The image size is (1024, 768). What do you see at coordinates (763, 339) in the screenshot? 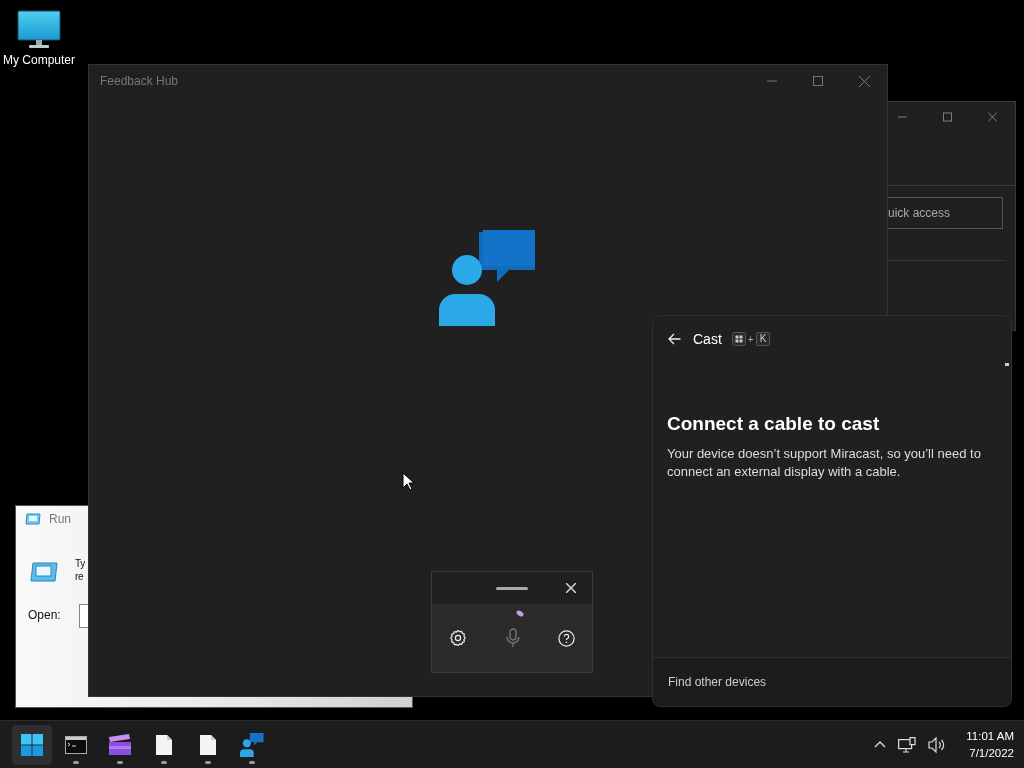
I see `keycap: K` at bounding box center [763, 339].